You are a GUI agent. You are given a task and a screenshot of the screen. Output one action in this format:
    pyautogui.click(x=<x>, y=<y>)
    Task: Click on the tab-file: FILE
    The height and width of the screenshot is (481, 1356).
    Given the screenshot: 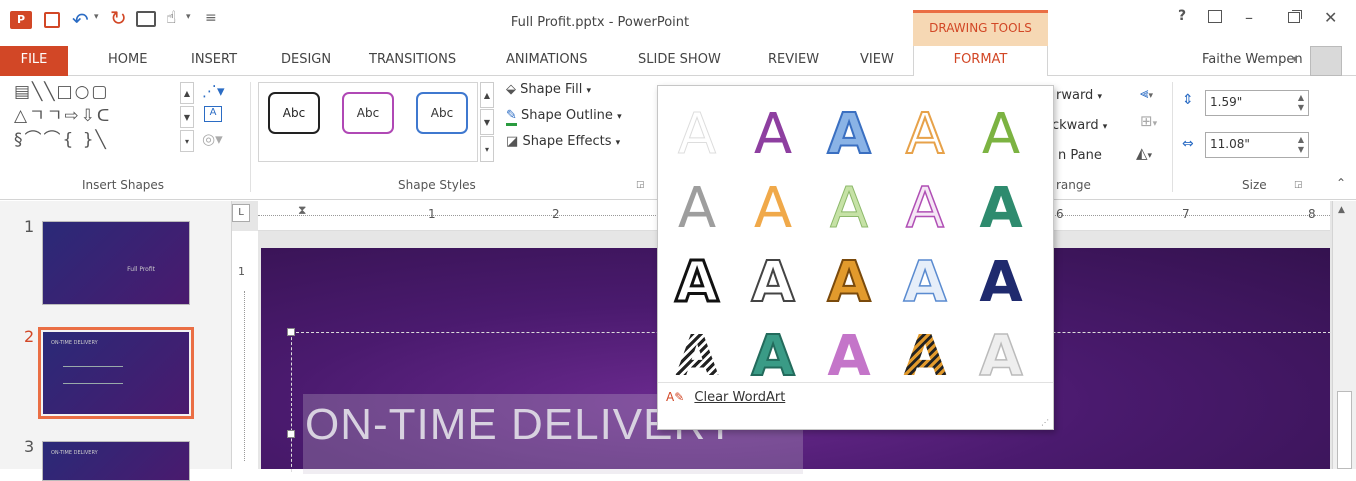 What is the action you would take?
    pyautogui.click(x=34, y=61)
    